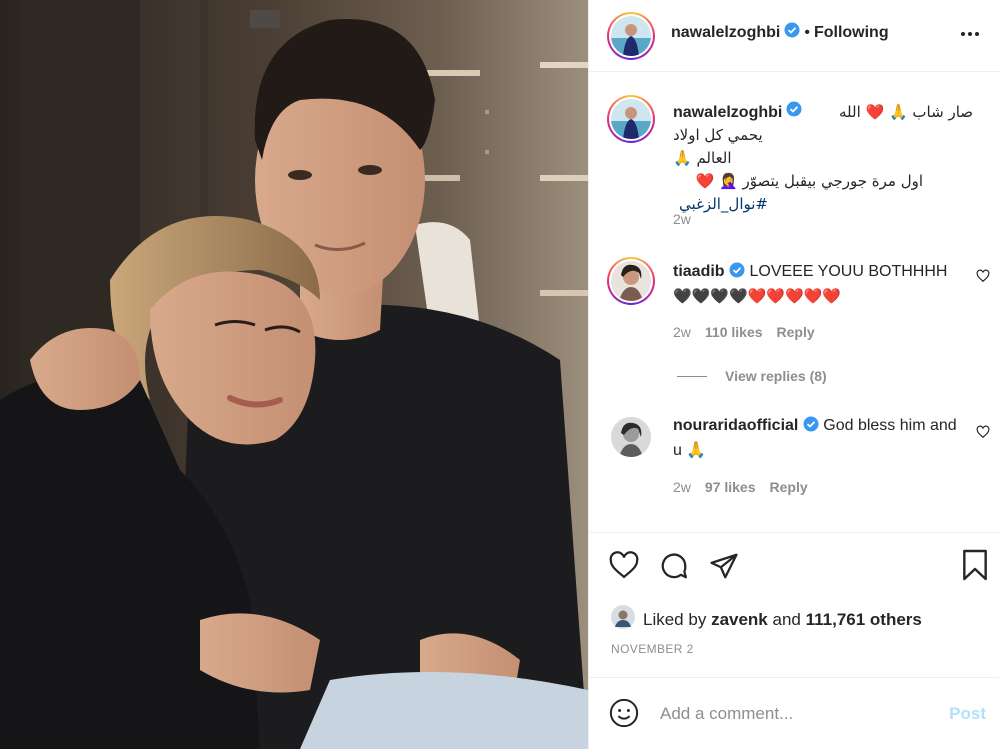 This screenshot has width=999, height=749. I want to click on liked-by: Liked by zavenk and 111,761 others, so click(766, 619).